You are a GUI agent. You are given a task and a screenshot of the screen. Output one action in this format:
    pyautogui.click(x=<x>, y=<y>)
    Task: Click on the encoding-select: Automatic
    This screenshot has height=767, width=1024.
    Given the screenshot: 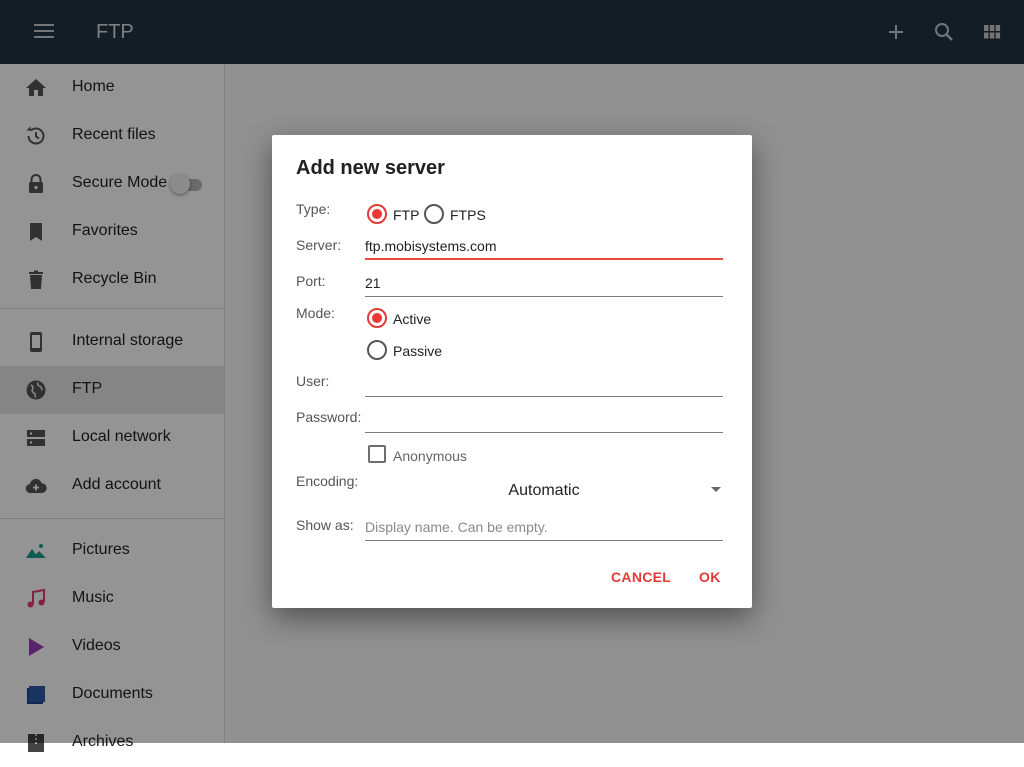 What is the action you would take?
    pyautogui.click(x=544, y=491)
    